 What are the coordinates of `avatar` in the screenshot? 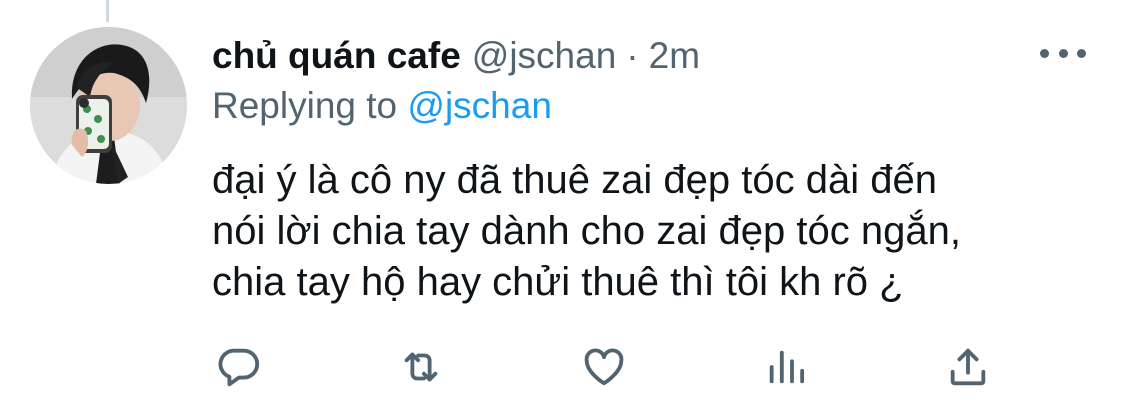 It's located at (108, 105).